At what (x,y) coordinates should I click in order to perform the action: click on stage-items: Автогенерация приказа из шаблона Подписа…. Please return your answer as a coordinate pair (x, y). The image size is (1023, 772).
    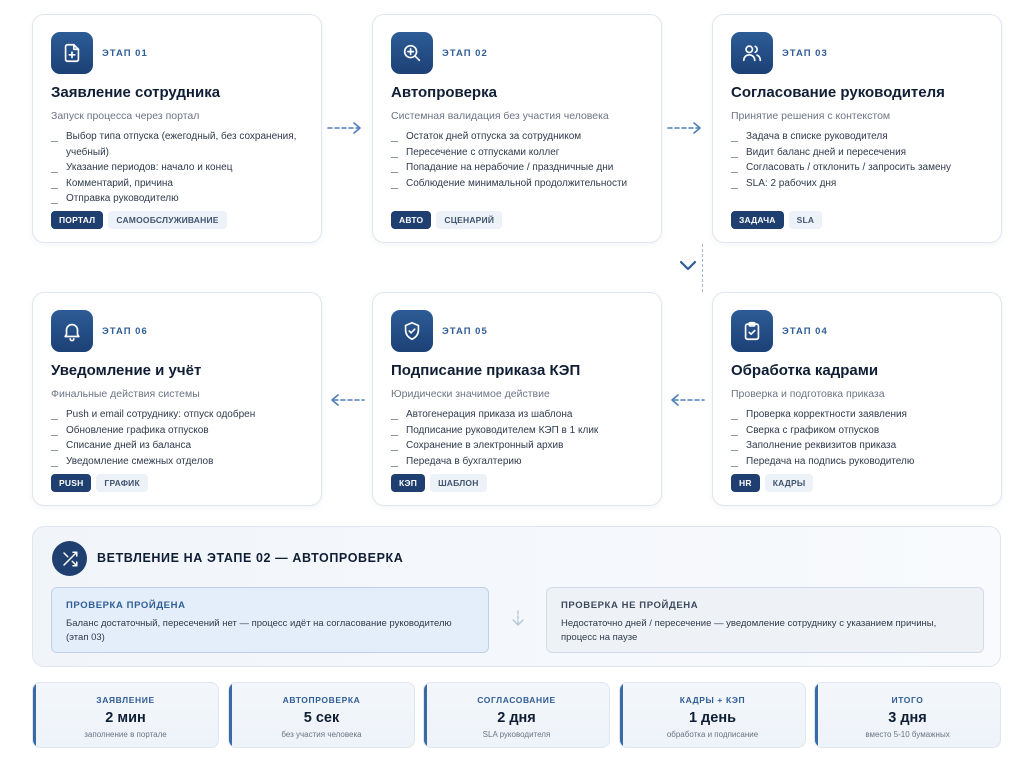
    Looking at the image, I should click on (517, 438).